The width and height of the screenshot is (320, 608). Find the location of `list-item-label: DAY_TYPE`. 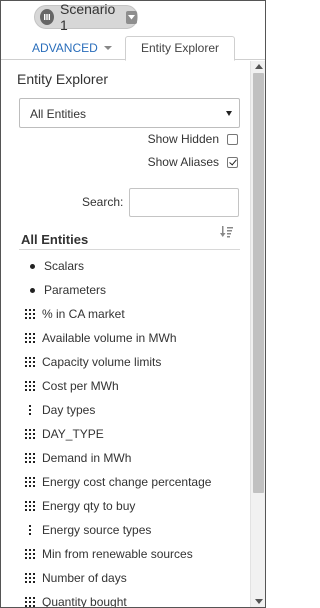

list-item-label: DAY_TYPE is located at coordinates (73, 434).